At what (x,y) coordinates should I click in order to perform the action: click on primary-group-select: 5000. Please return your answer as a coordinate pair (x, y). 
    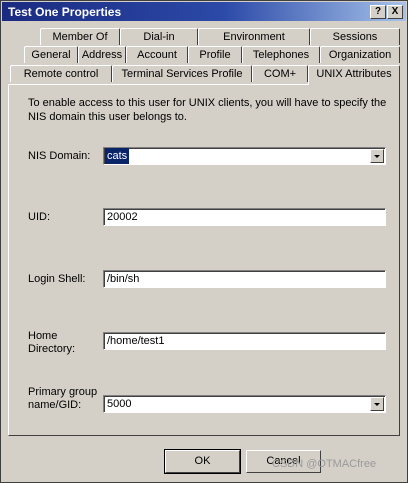
    Looking at the image, I should click on (244, 404).